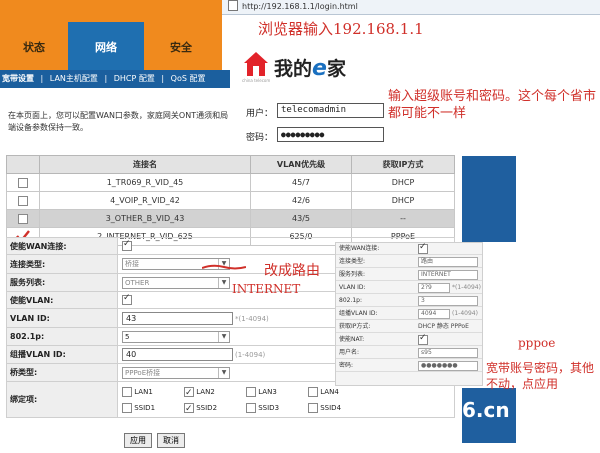 The width and height of the screenshot is (600, 453). Describe the element at coordinates (355, 326) in the screenshot. I see `p2-label: 获取IP方式:` at that location.